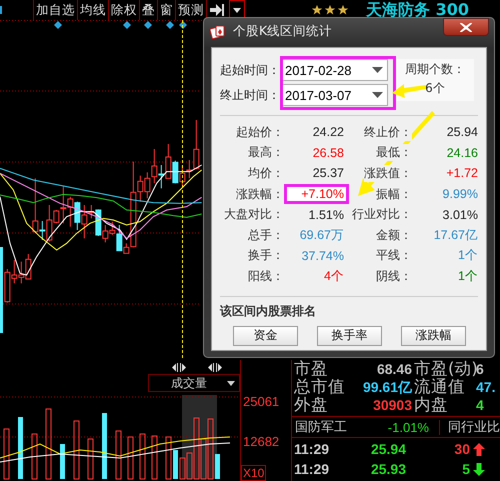 This screenshot has width=500, height=481. Describe the element at coordinates (440, 387) in the screenshot. I see `quote-label: 流通值` at that location.